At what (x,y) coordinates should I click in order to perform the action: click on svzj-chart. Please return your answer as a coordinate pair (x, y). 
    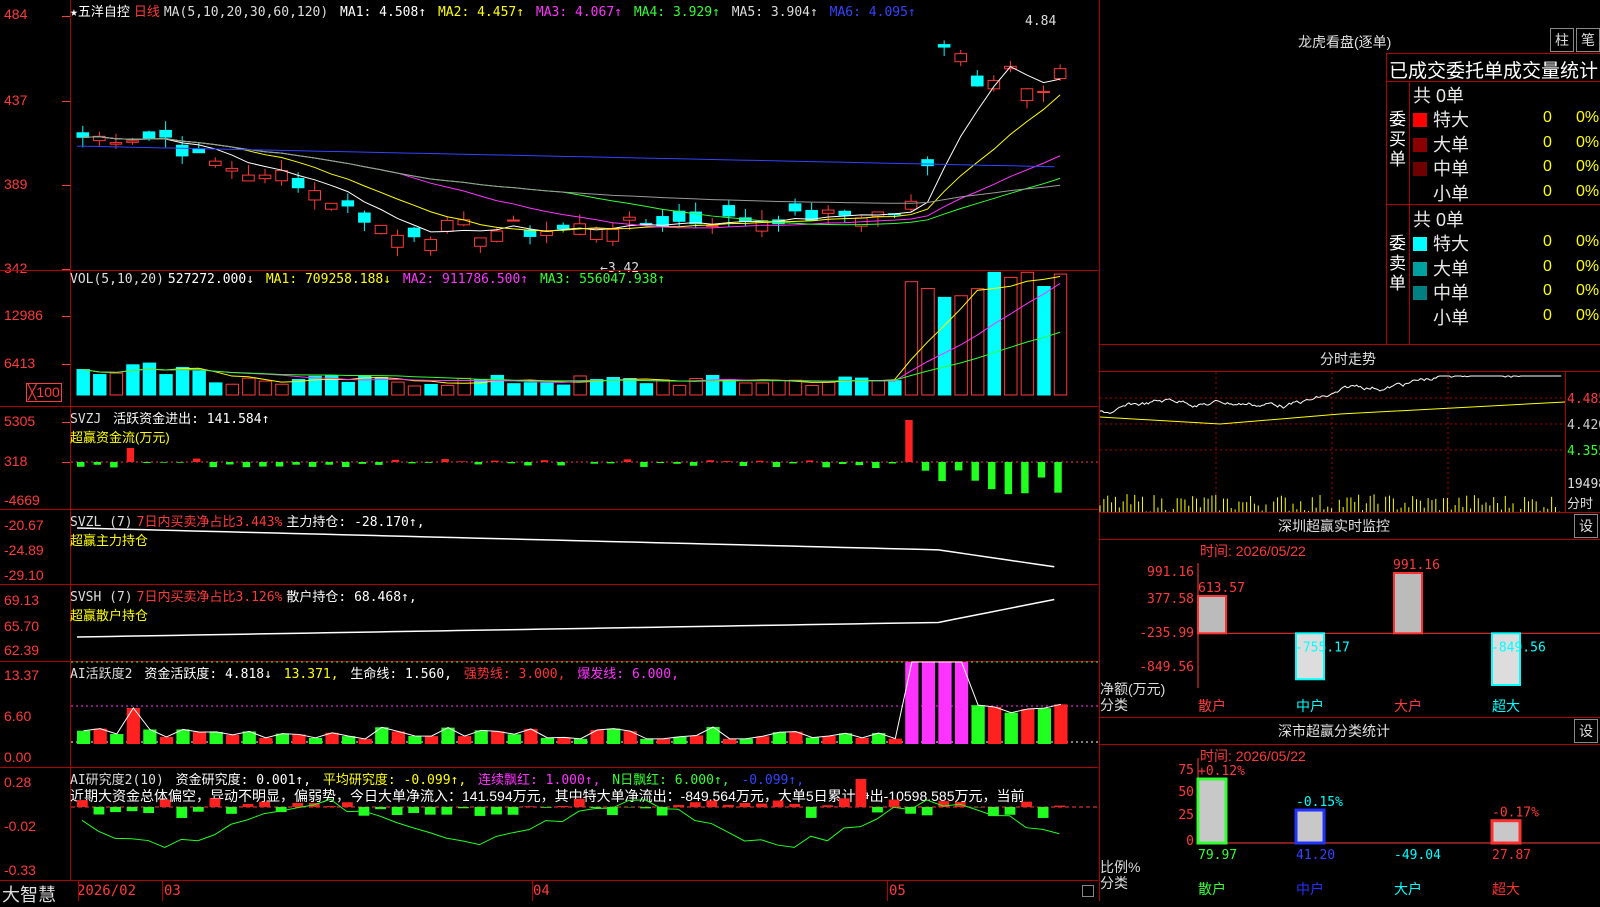
    Looking at the image, I should click on (584, 458).